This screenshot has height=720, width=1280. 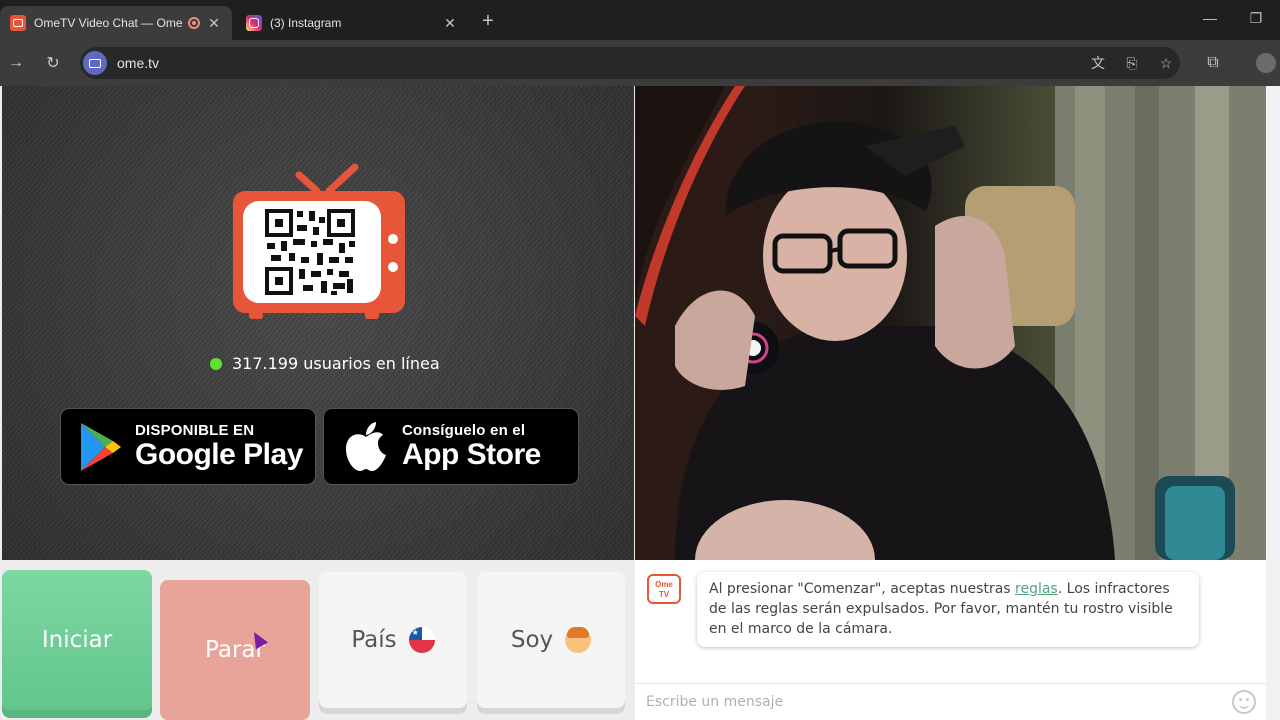 I want to click on tab-title: (3) Instagram, so click(x=306, y=23).